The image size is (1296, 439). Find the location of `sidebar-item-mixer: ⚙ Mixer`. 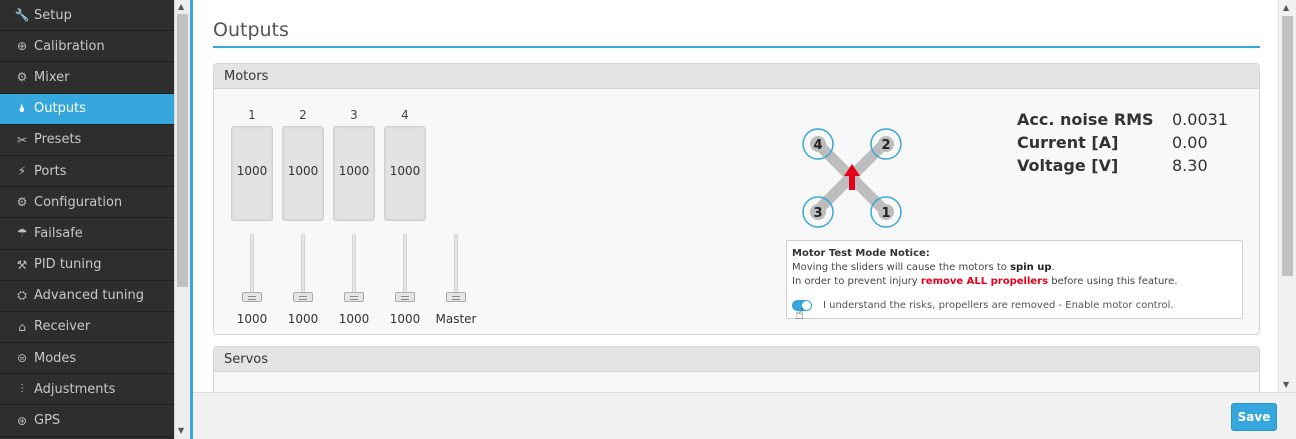

sidebar-item-mixer: ⚙ Mixer is located at coordinates (87, 78).